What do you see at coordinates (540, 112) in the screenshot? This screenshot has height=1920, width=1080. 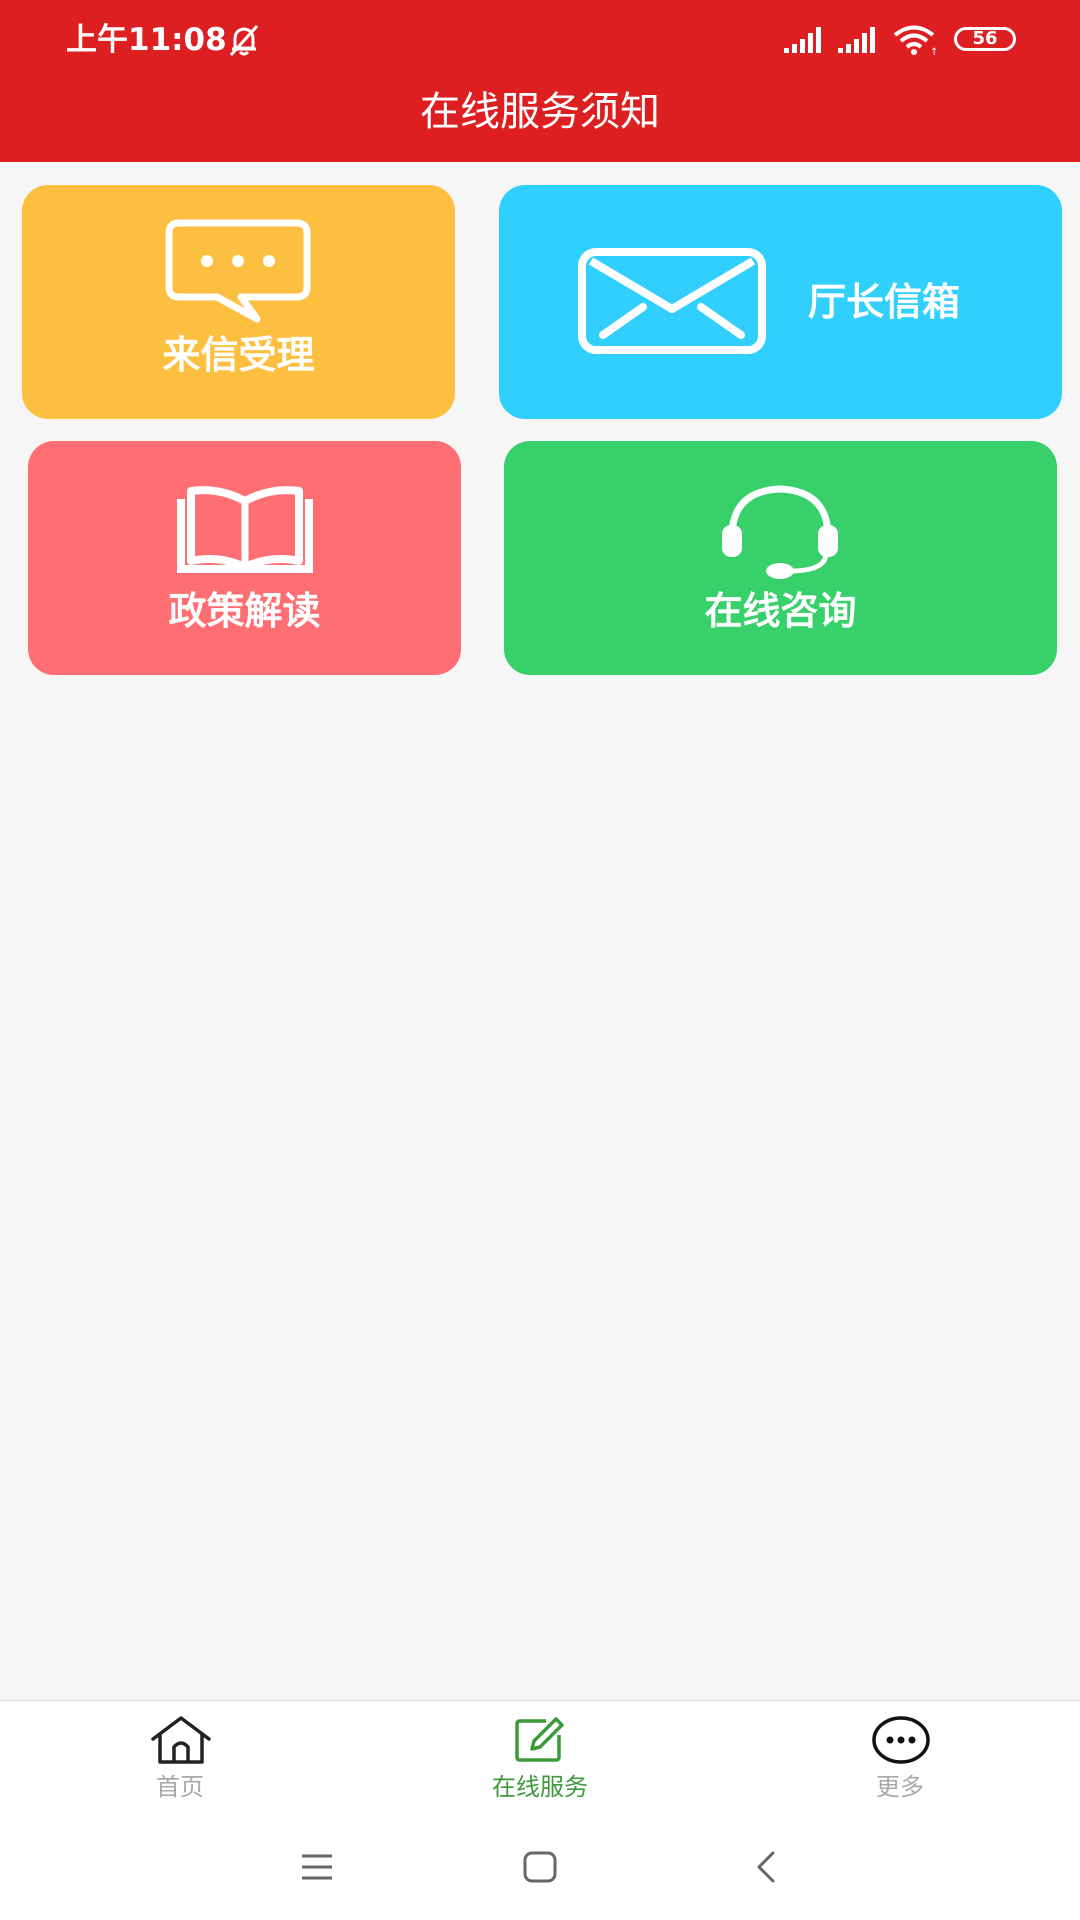 I see `page-title: 在线服务须知` at bounding box center [540, 112].